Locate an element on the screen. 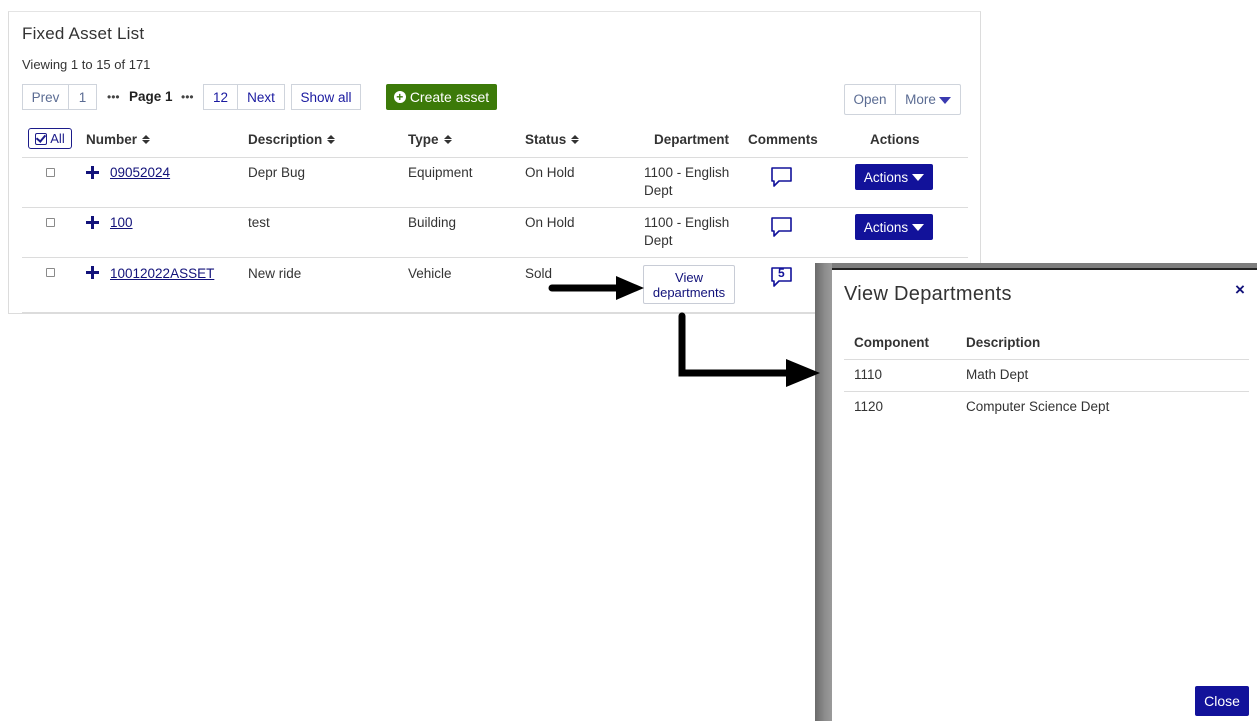 The image size is (1257, 721). page-title: Fixed Asset List is located at coordinates (83, 33).